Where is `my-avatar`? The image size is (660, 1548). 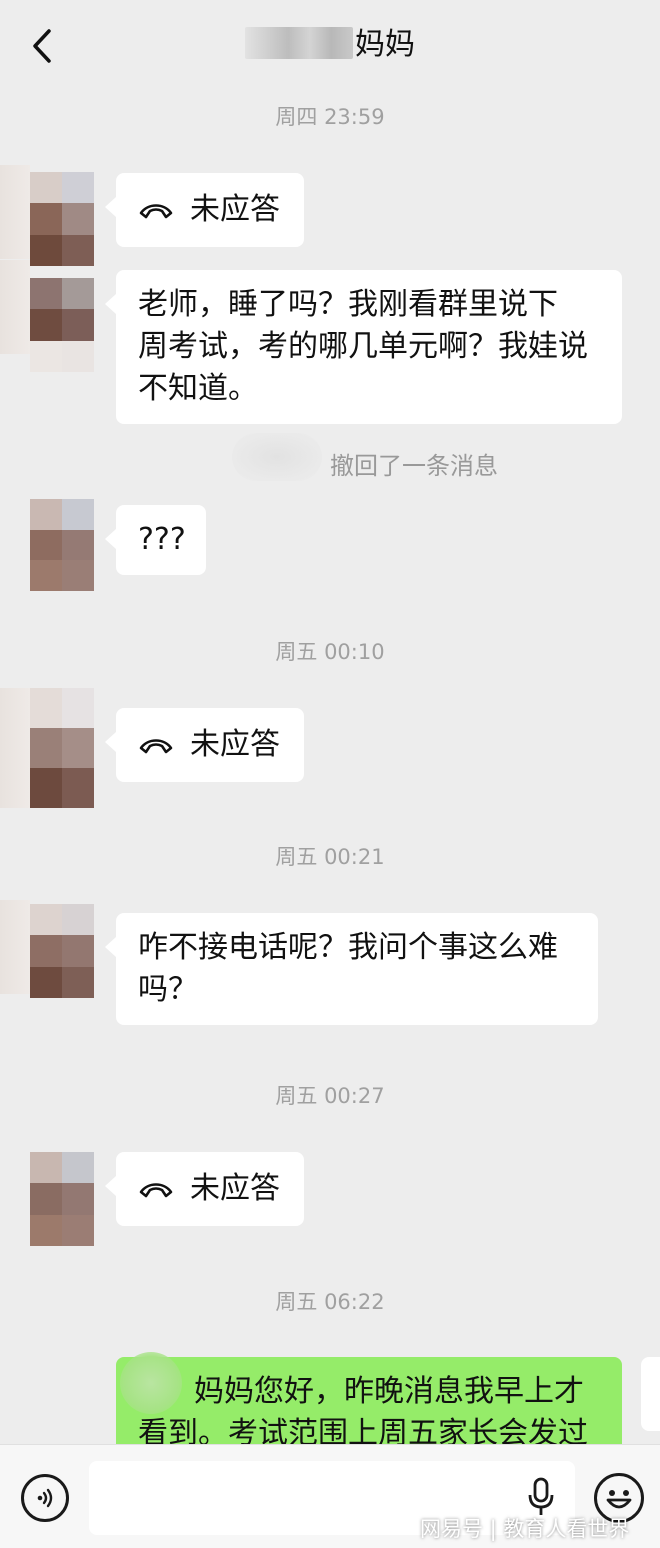
my-avatar is located at coordinates (650, 1394).